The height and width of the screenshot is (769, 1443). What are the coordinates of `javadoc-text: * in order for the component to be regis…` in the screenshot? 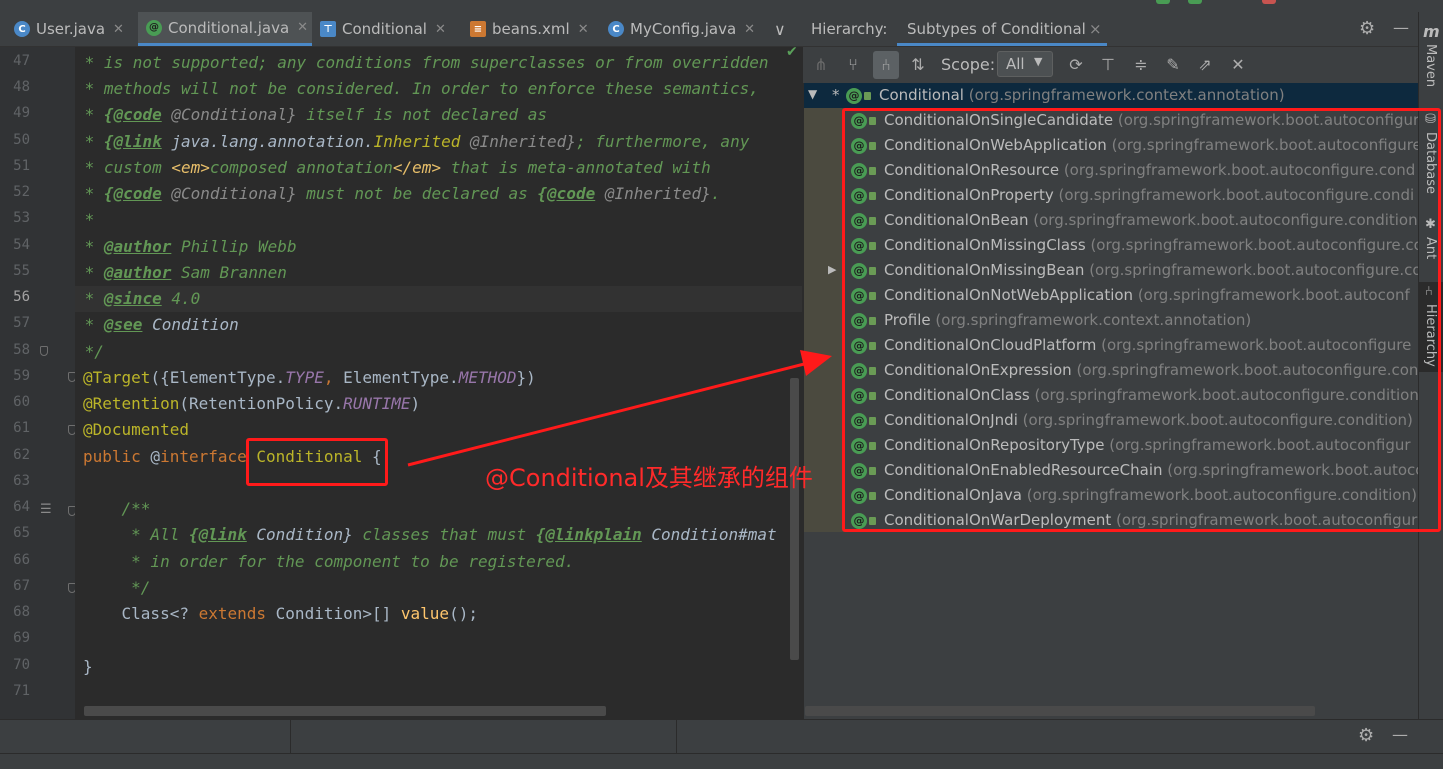 It's located at (329, 561).